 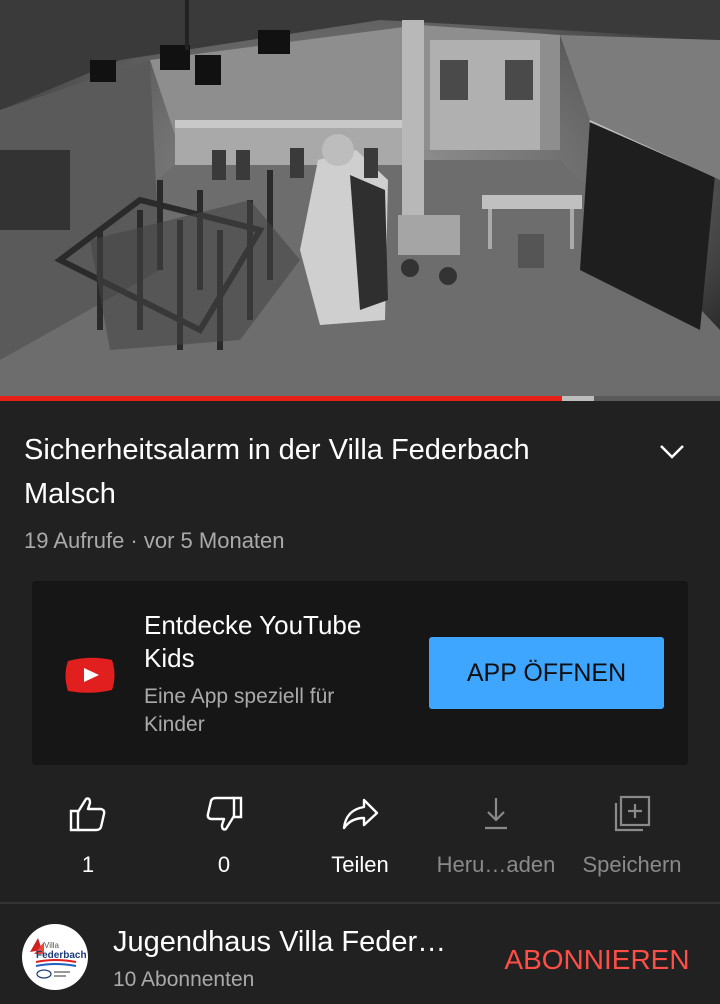 What do you see at coordinates (58, 958) in the screenshot?
I see `channel-logo: Villa Federbach` at bounding box center [58, 958].